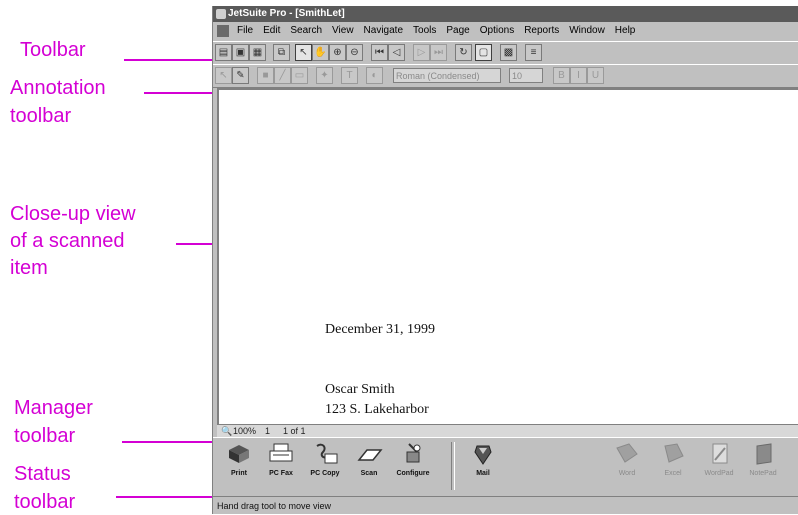  What do you see at coordinates (369, 473) in the screenshot?
I see `scan-label: Scan` at bounding box center [369, 473].